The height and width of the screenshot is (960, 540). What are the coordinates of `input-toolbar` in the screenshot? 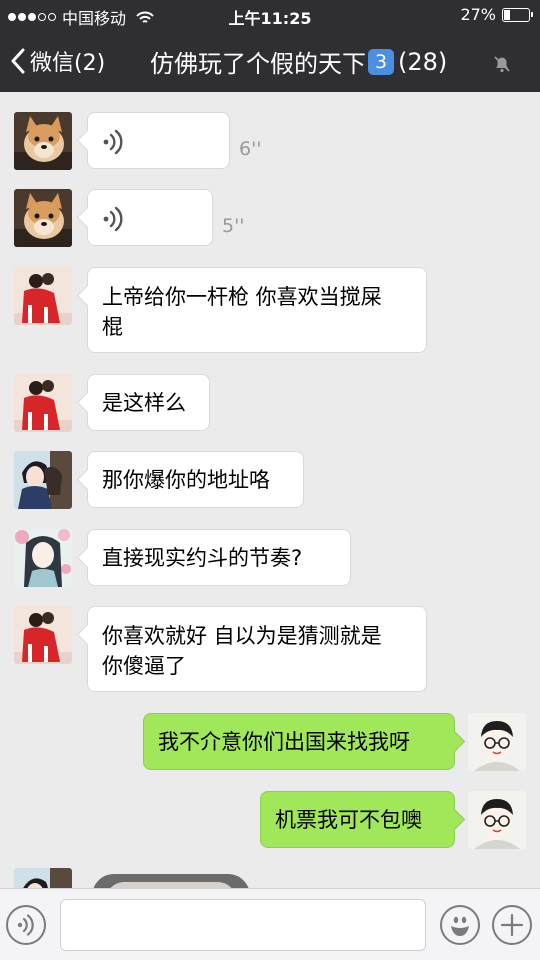 It's located at (270, 924).